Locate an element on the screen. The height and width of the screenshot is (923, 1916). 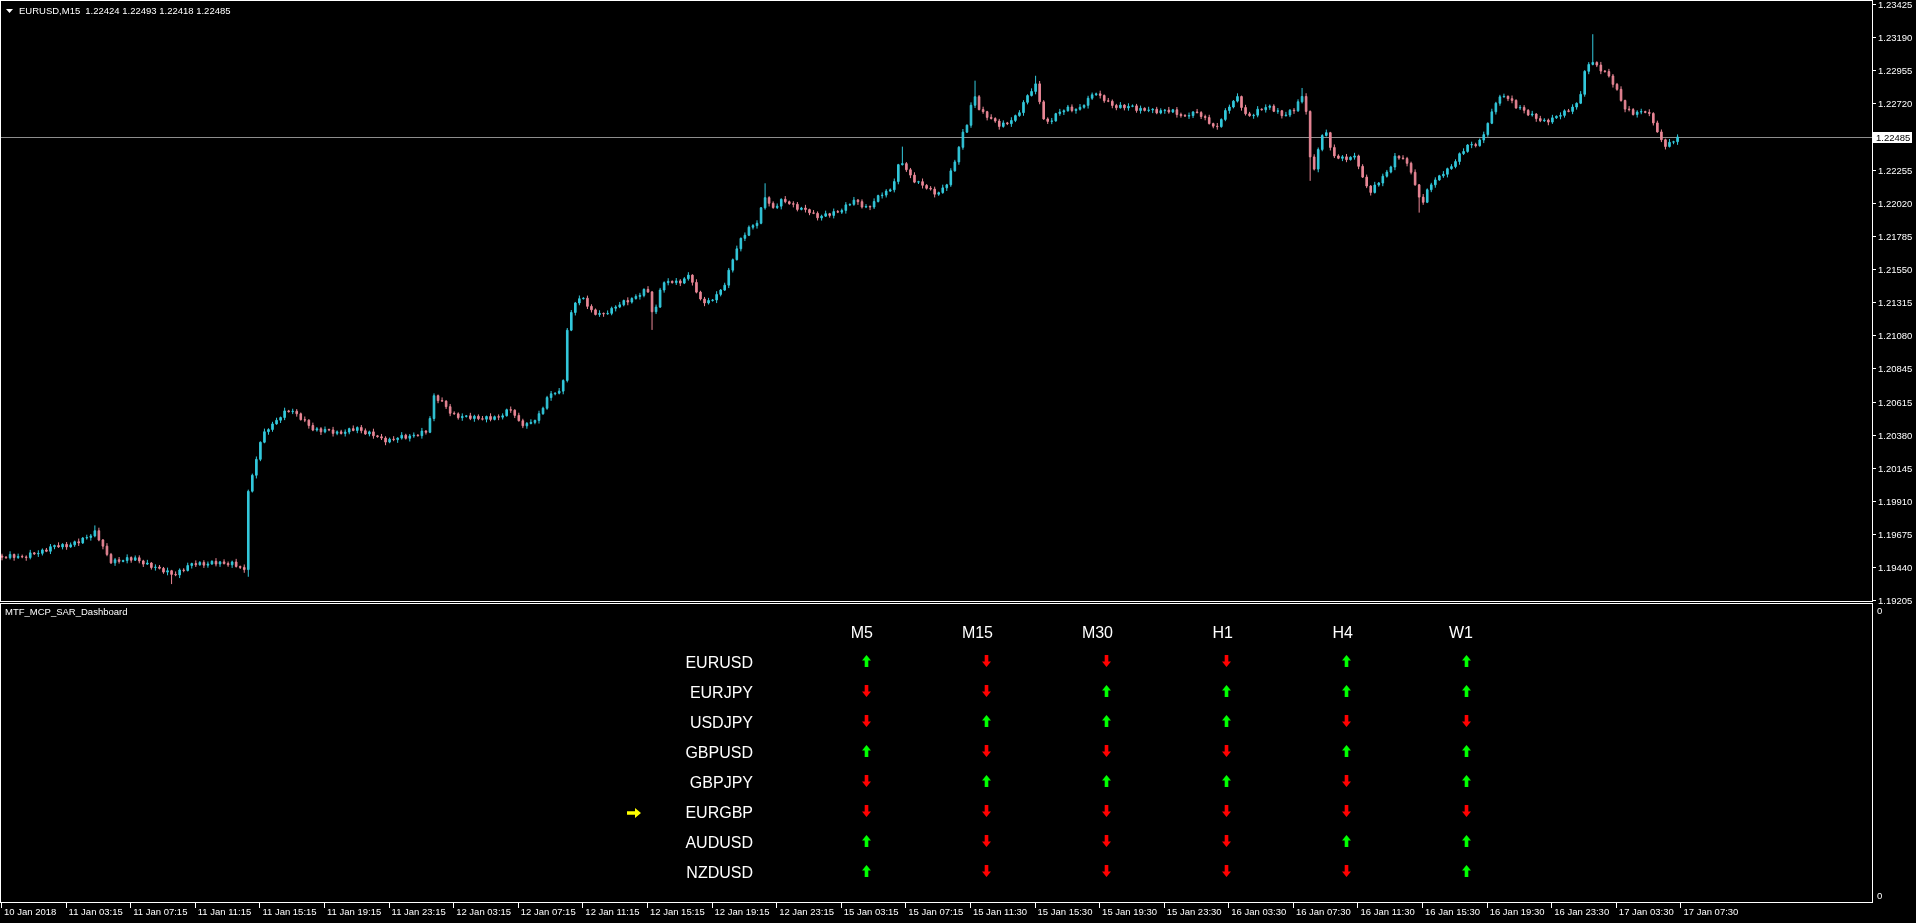
price-axis-label: 1.22020 is located at coordinates (1895, 203).